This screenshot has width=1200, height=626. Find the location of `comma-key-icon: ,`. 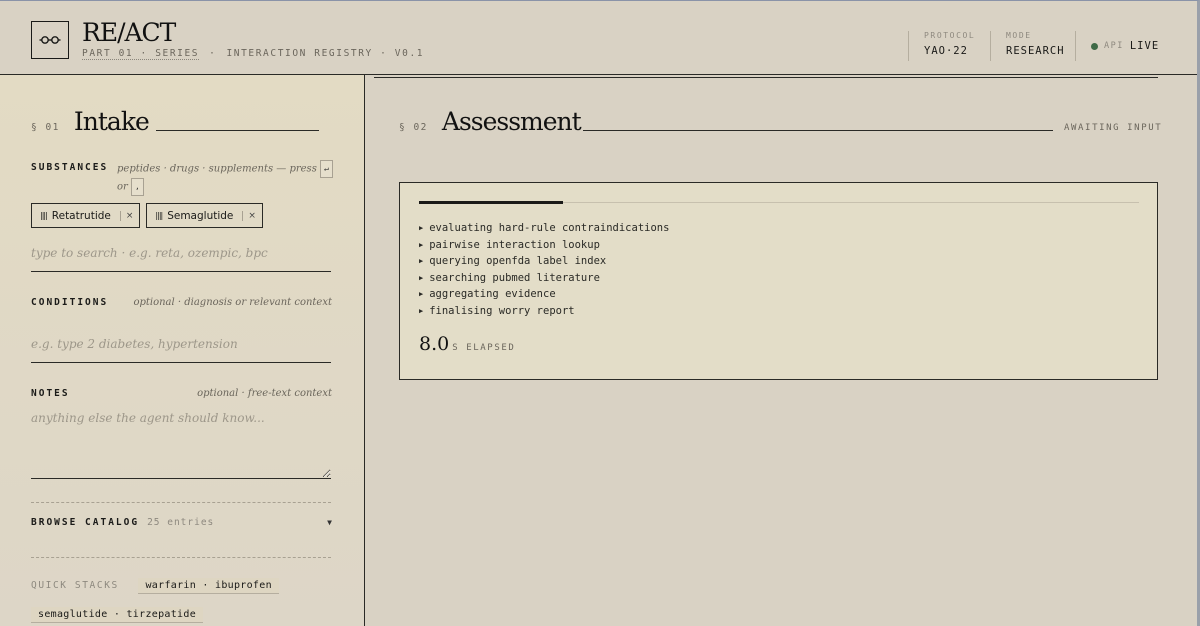

comma-key-icon: , is located at coordinates (137, 187).